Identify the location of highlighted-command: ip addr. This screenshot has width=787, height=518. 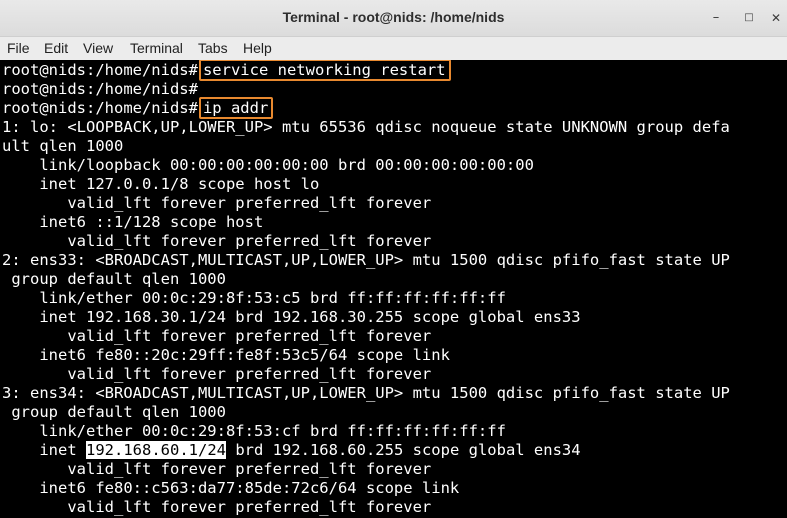
(236, 108).